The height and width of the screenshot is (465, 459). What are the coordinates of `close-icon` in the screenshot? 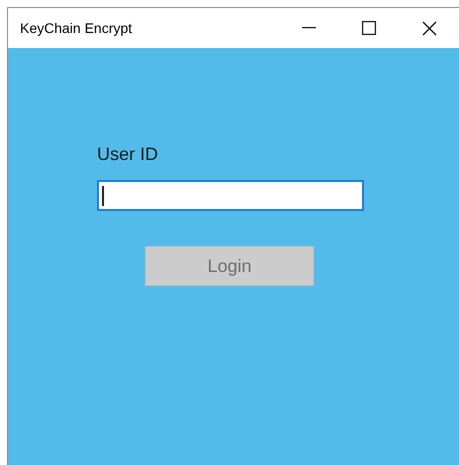 It's located at (429, 28).